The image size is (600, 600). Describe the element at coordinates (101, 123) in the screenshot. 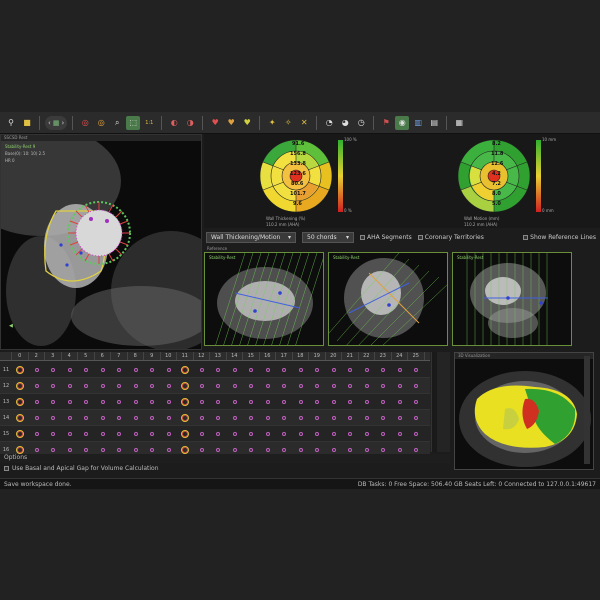

I see `zoom-out-icon: ◎` at that location.